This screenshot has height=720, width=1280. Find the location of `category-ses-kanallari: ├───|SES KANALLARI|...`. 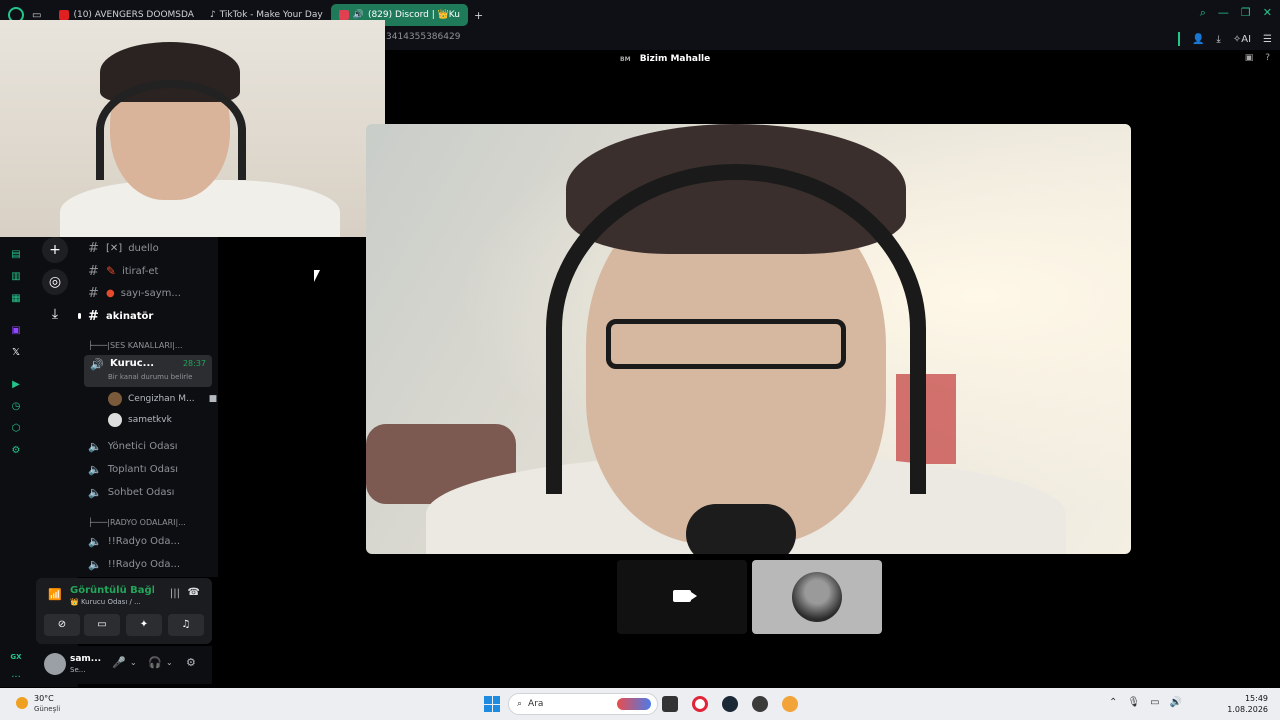

category-ses-kanallari: ├───|SES KANALLARI|... is located at coordinates (135, 345).